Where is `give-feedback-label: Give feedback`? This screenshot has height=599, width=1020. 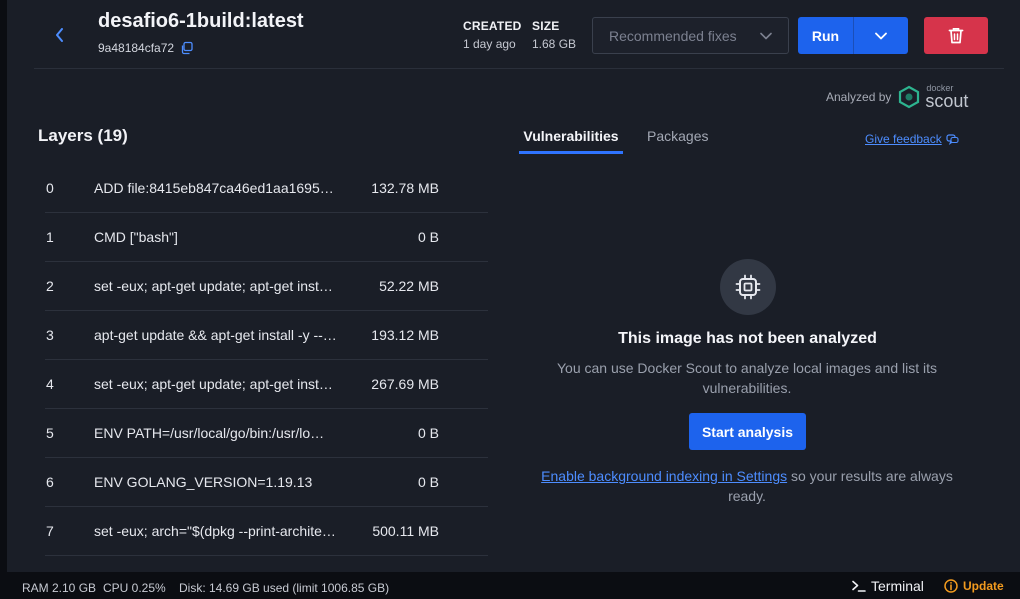
give-feedback-label: Give feedback is located at coordinates (903, 139).